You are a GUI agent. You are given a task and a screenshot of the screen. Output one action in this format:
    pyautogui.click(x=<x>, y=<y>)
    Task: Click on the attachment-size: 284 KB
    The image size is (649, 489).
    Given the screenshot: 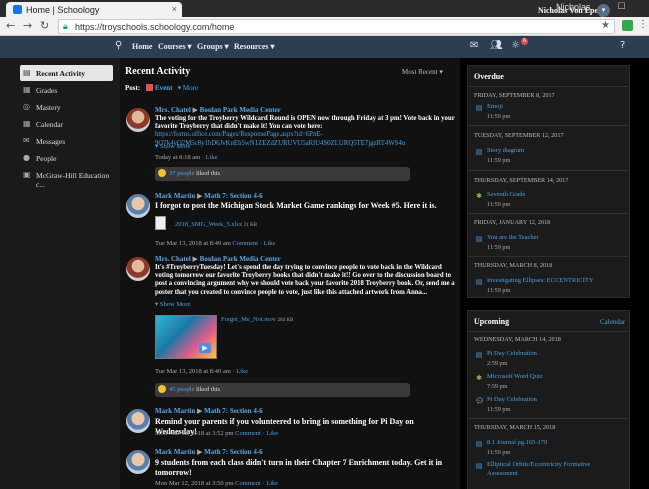 What is the action you would take?
    pyautogui.click(x=285, y=320)
    